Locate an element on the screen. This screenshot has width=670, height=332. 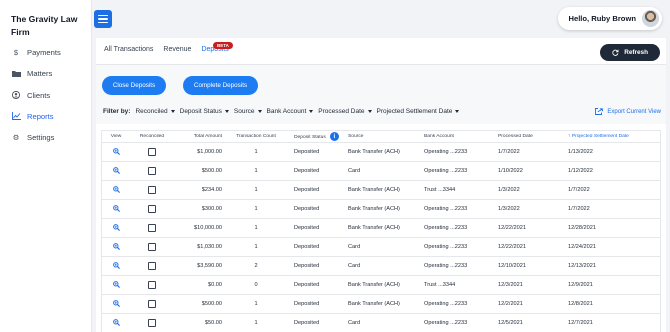
column-header-source: Source is located at coordinates (382, 136).